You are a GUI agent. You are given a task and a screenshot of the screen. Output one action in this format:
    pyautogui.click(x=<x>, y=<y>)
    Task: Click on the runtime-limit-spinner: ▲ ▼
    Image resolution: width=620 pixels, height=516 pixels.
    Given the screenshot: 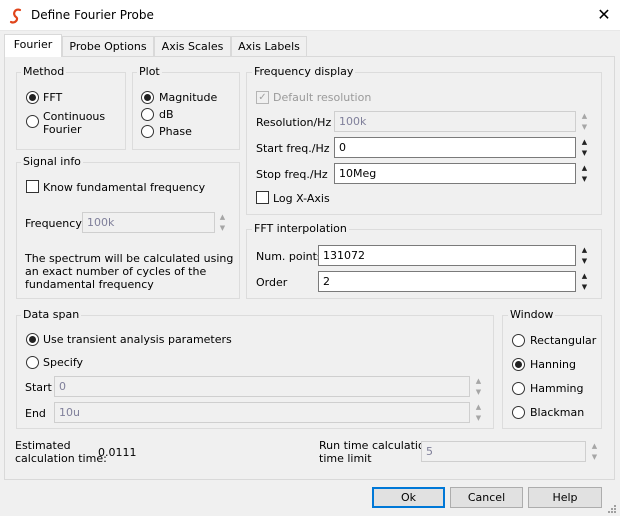 What is the action you would take?
    pyautogui.click(x=594, y=451)
    